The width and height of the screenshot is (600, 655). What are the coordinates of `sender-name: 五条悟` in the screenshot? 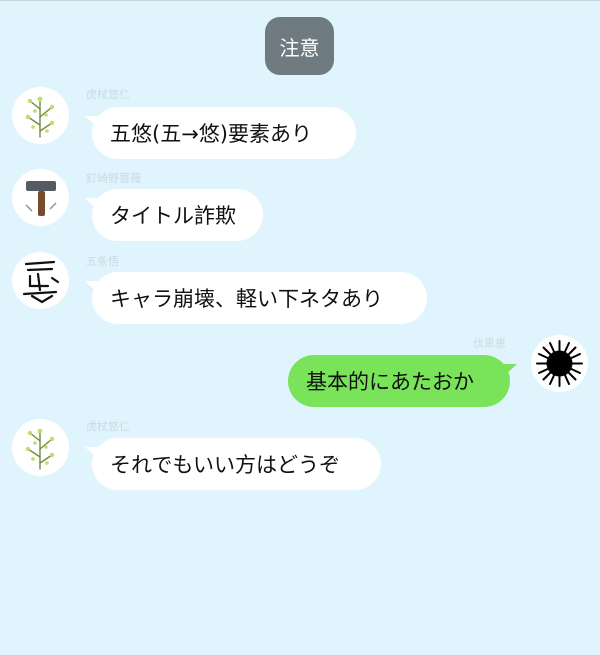 It's located at (102, 261).